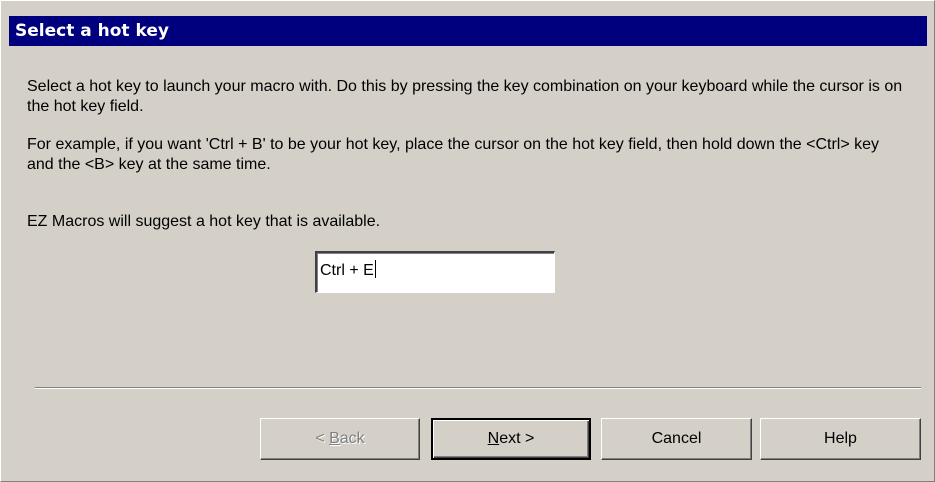  Describe the element at coordinates (375, 269) in the screenshot. I see `text-cursor` at that location.